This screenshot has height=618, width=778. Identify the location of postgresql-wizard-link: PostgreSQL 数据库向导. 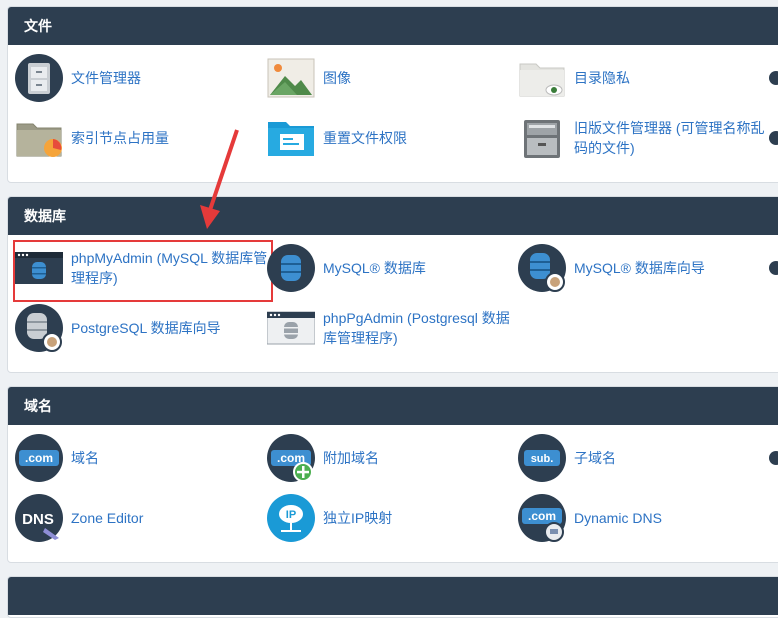
(118, 328).